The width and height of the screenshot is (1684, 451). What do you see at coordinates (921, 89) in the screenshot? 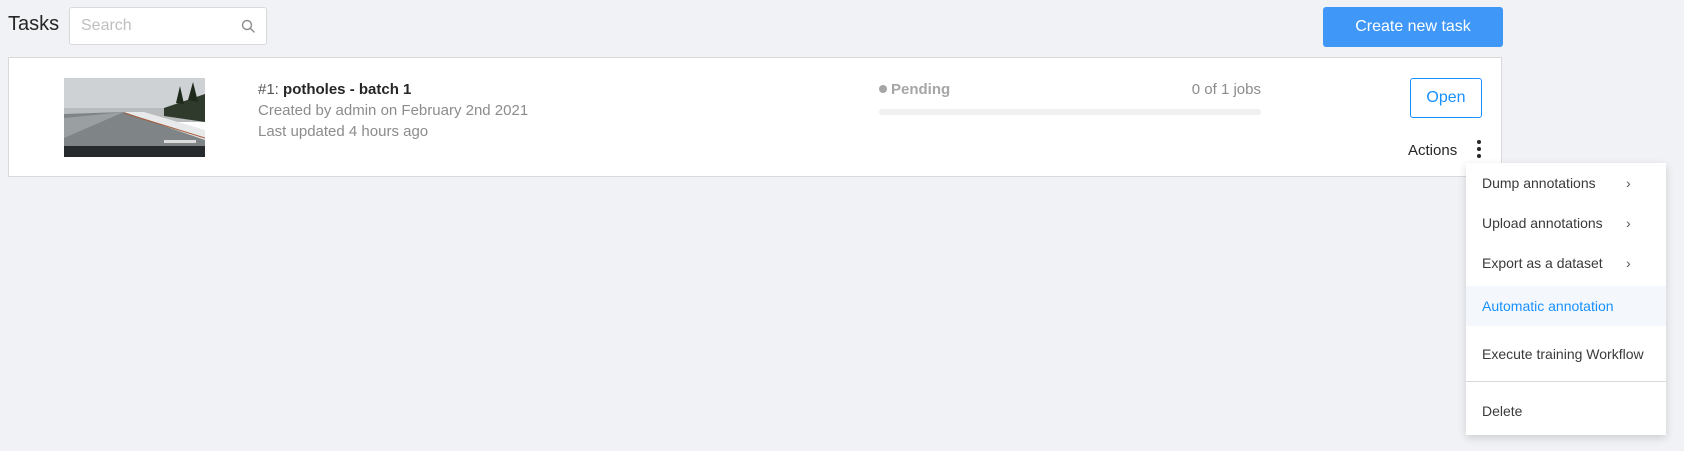
I see `status-text: Pending` at bounding box center [921, 89].